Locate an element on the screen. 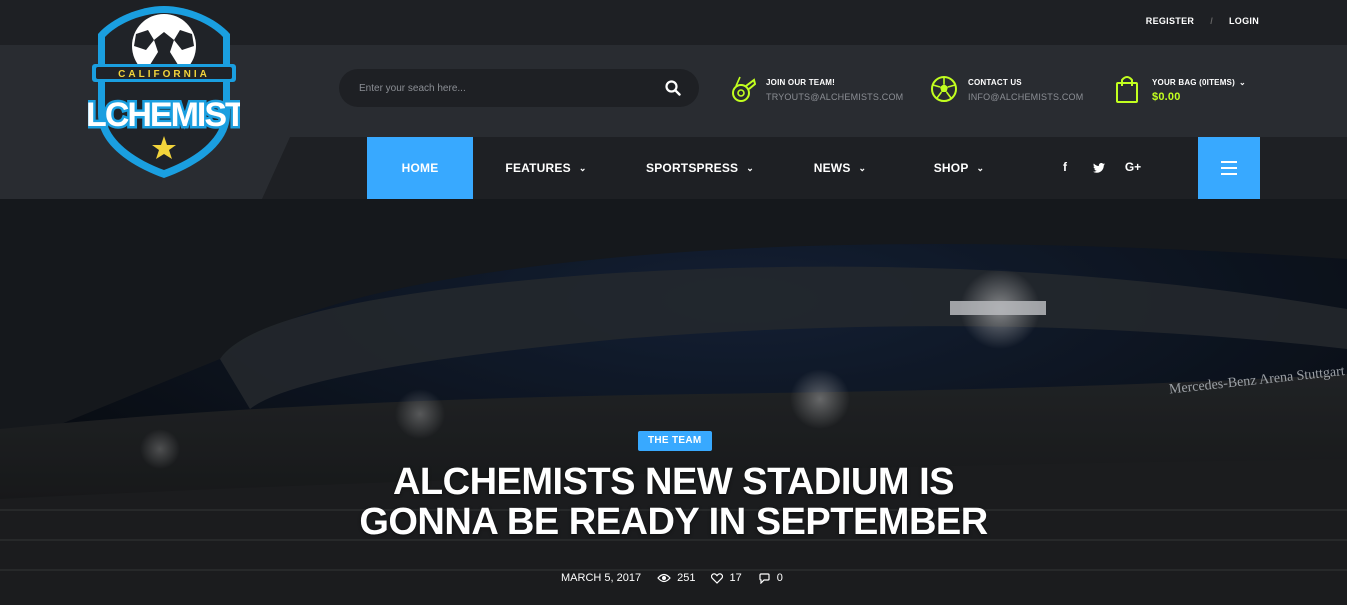  menu-item-home: HOME is located at coordinates (420, 168).